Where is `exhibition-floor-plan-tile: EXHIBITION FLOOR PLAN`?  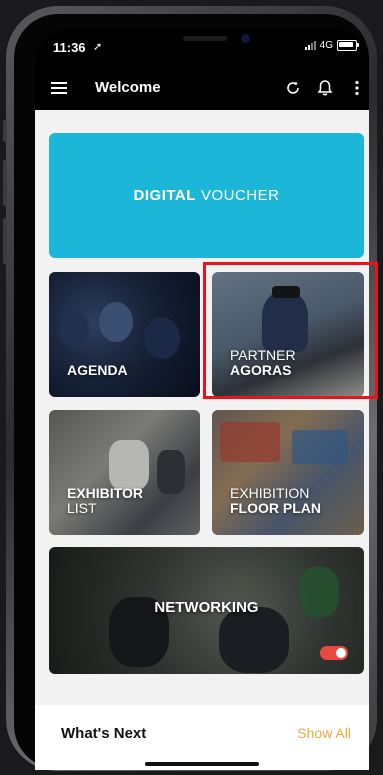 exhibition-floor-plan-tile: EXHIBITION FLOOR PLAN is located at coordinates (288, 472).